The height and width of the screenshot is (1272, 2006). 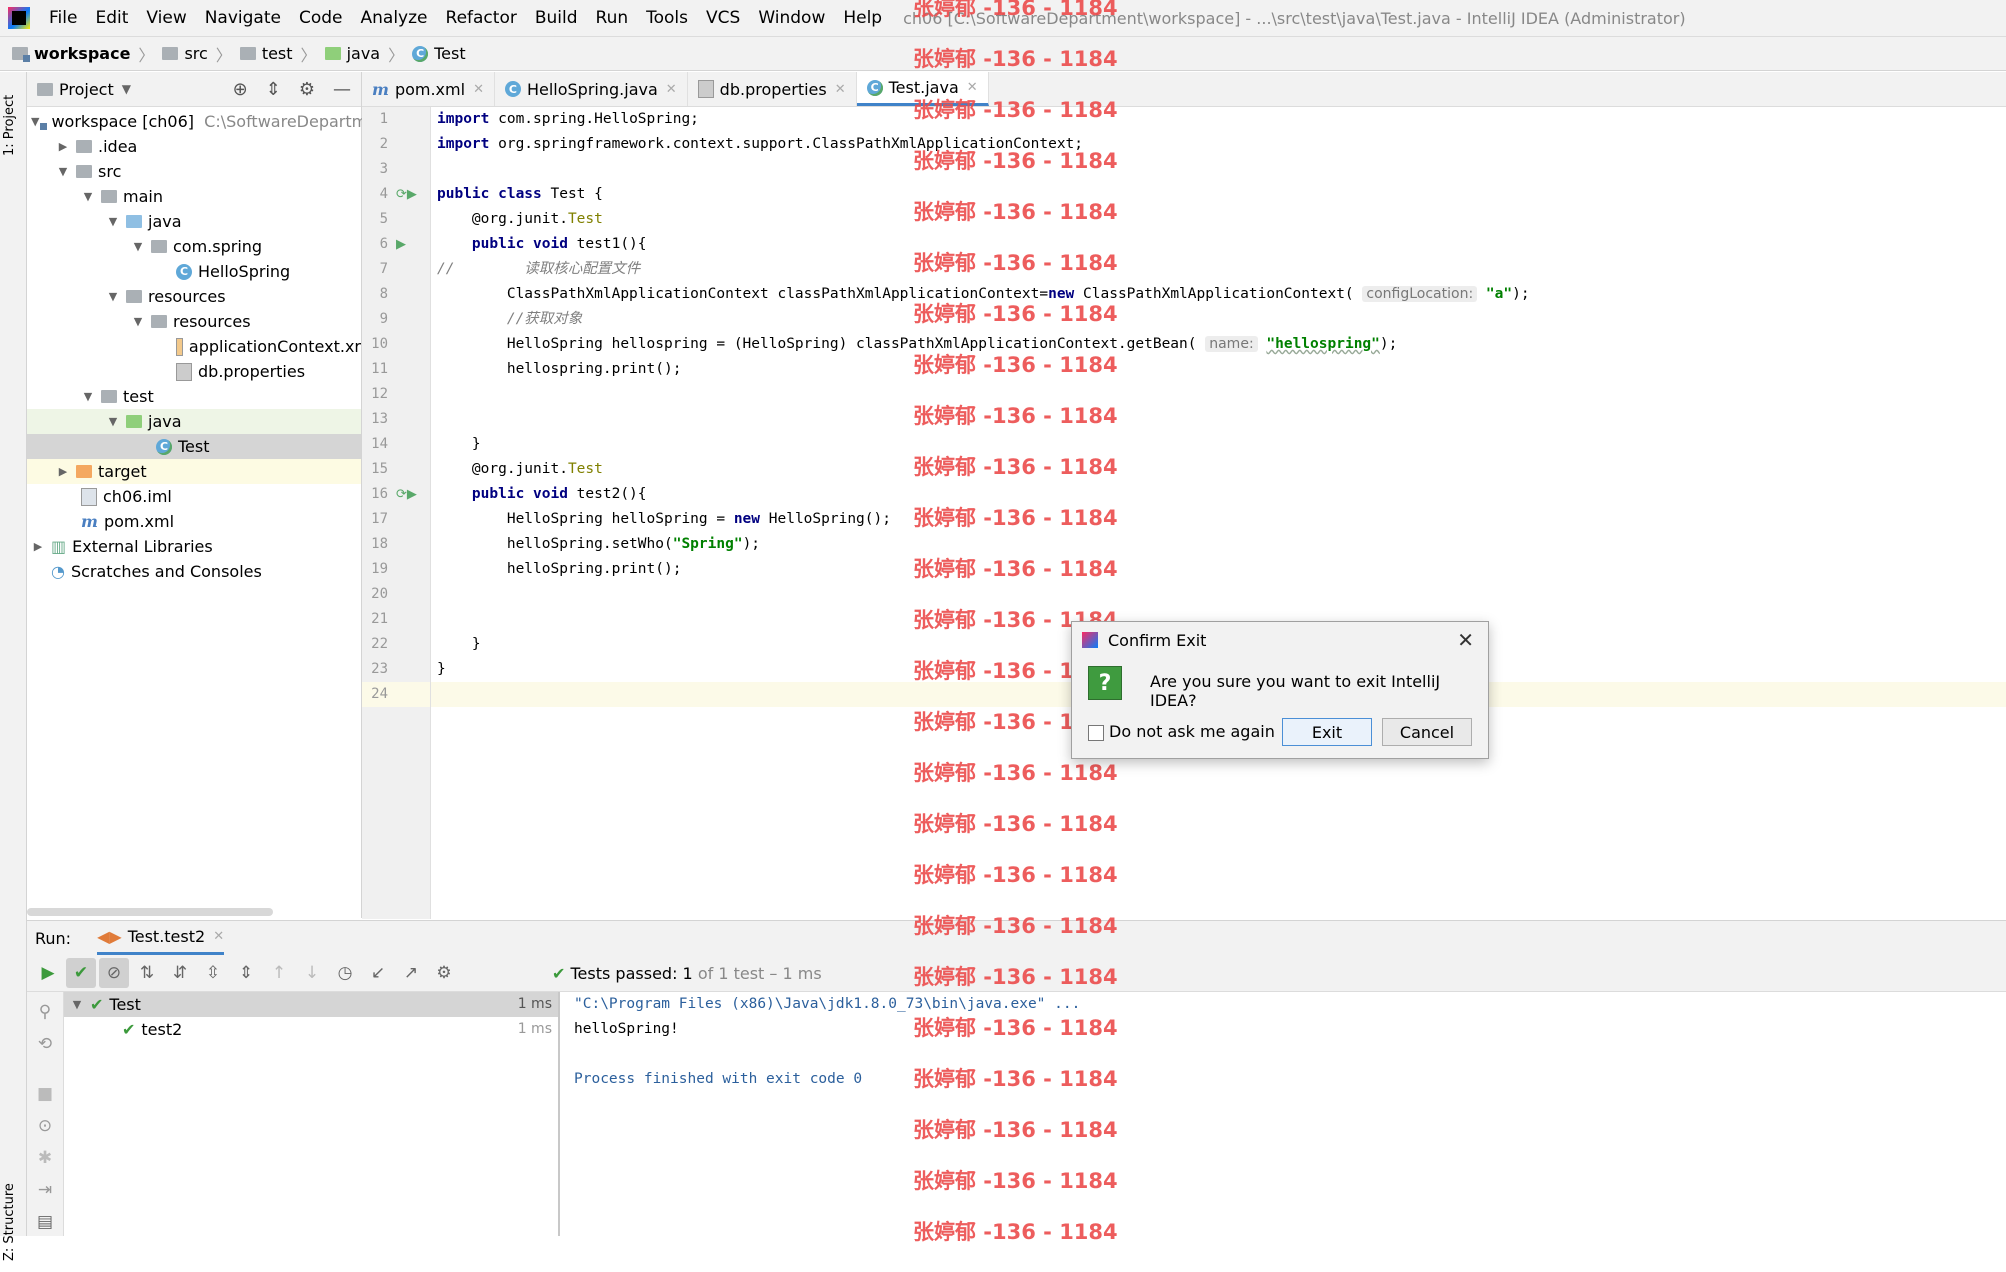 What do you see at coordinates (862, 18) in the screenshot?
I see `menu-help: Help` at bounding box center [862, 18].